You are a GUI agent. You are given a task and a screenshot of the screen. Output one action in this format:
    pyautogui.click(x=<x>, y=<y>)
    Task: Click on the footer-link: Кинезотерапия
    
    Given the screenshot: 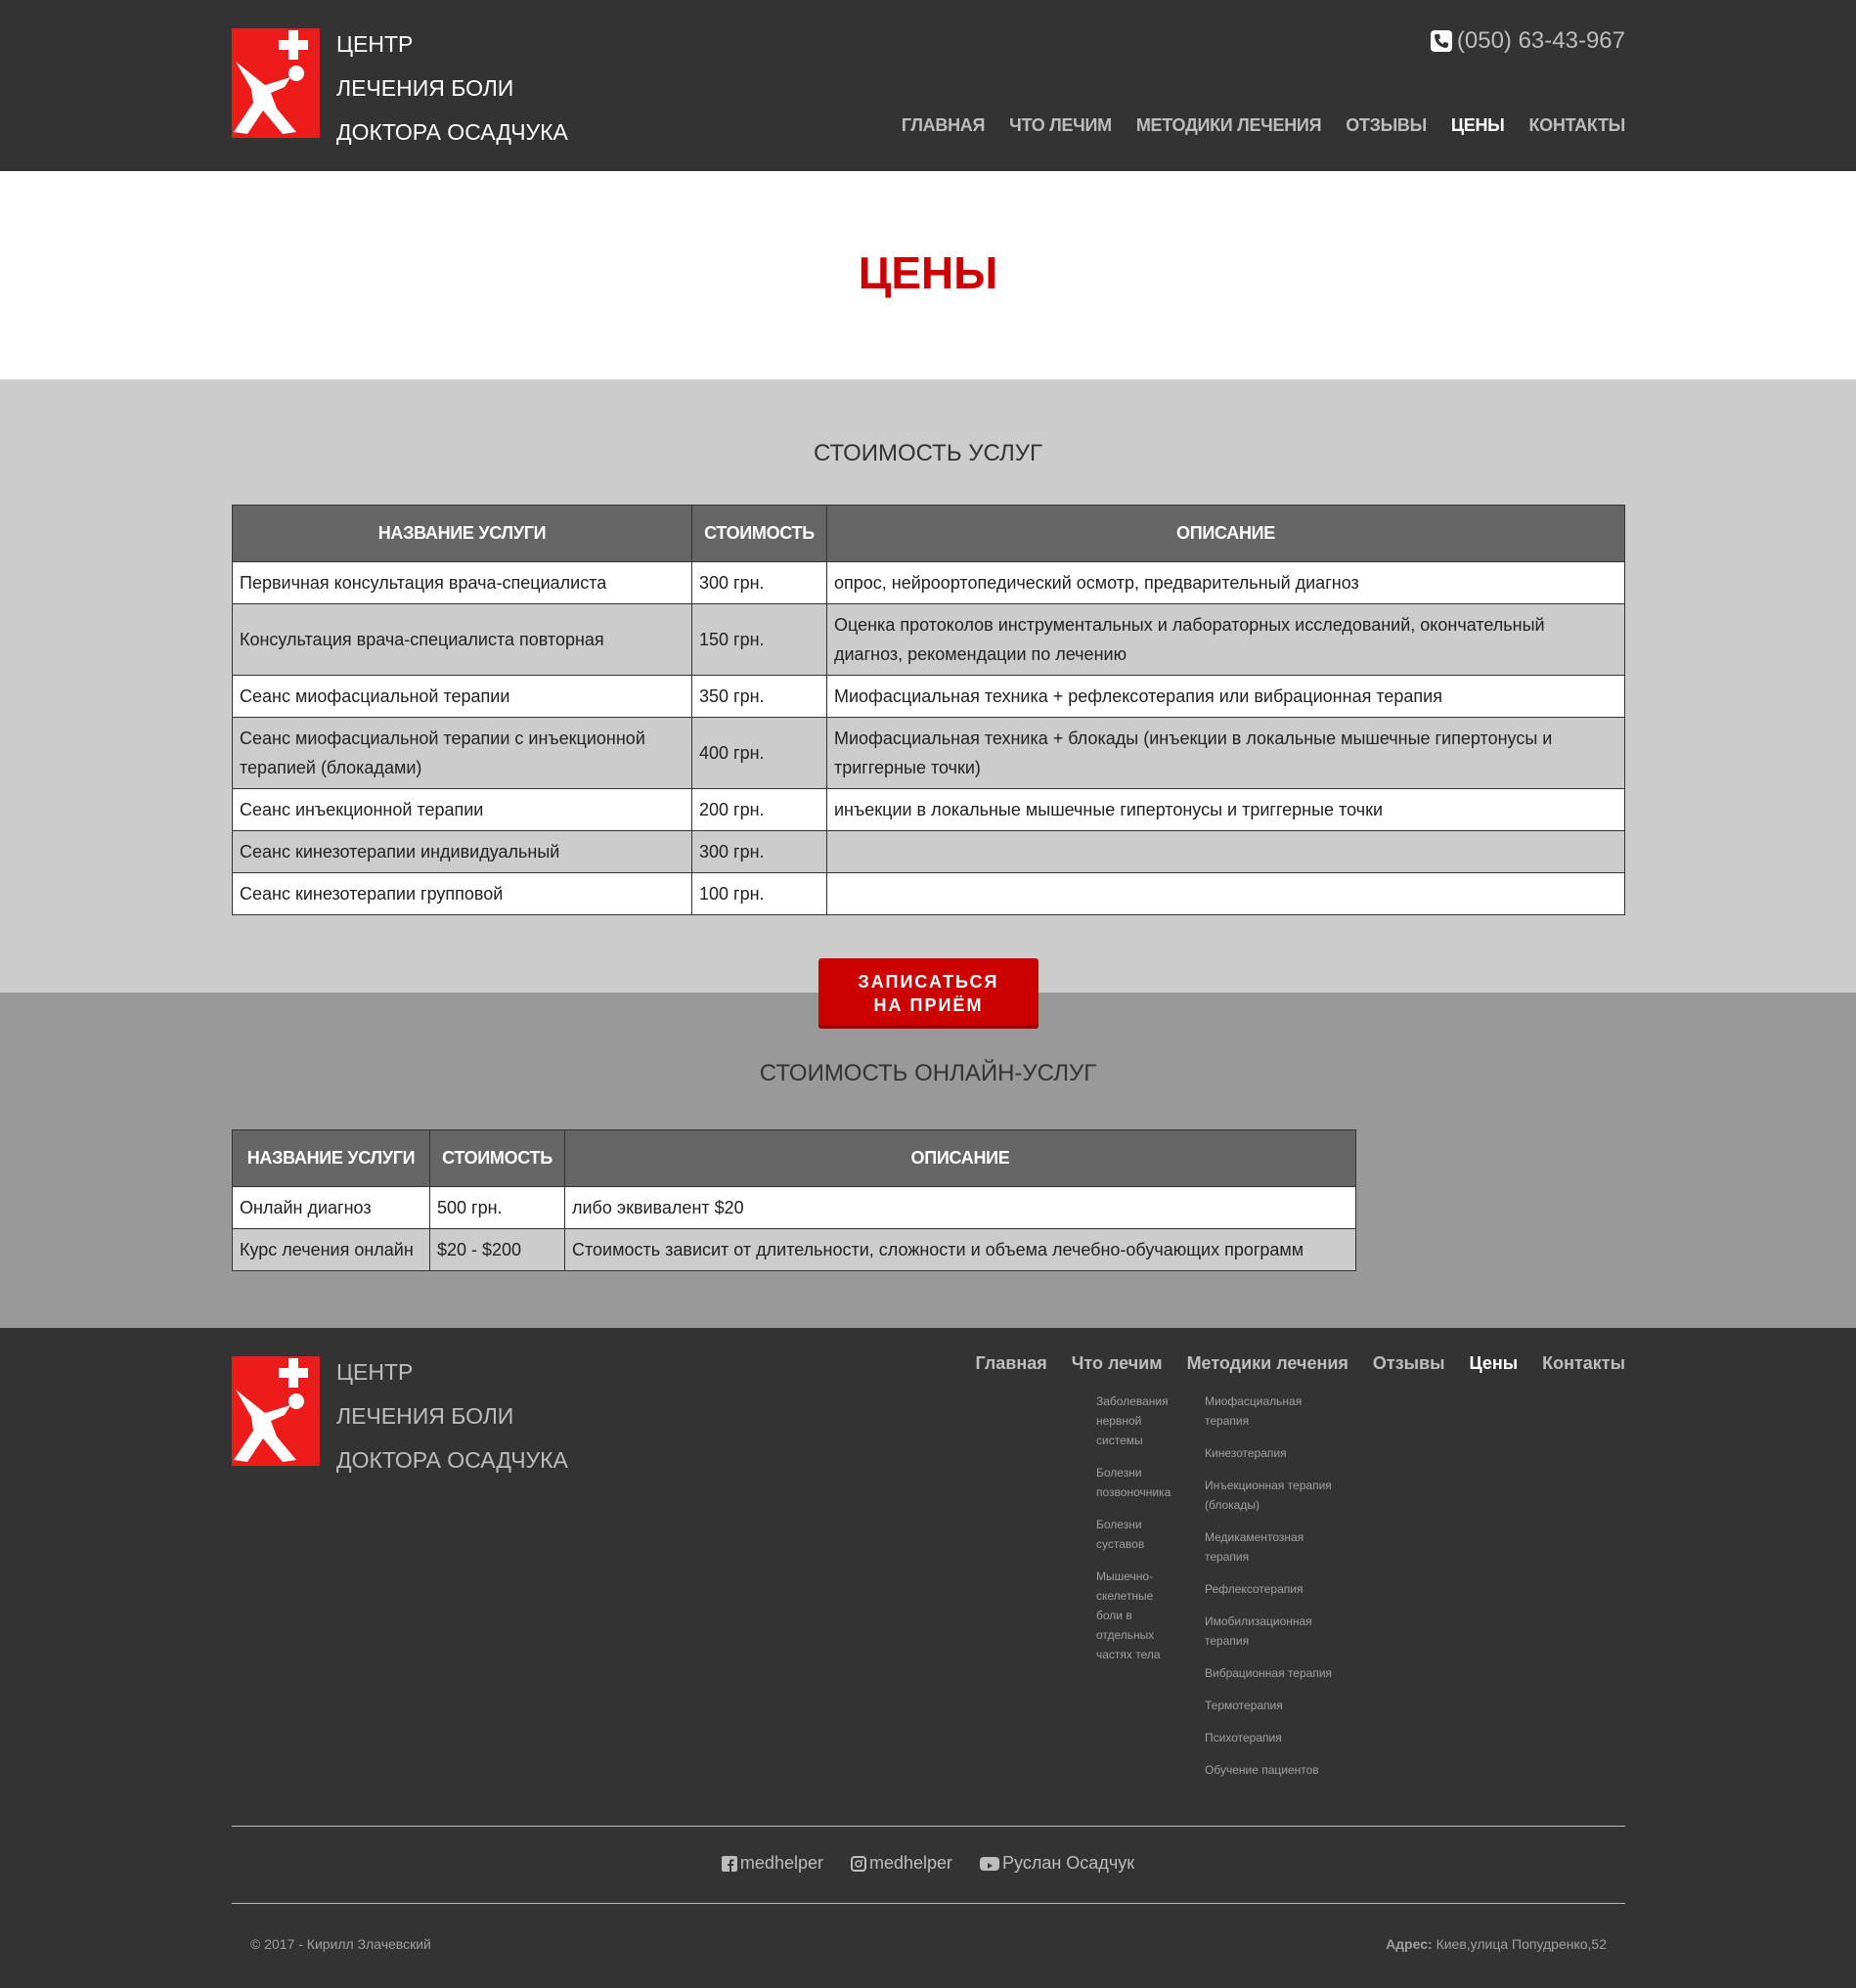 What is the action you would take?
    pyautogui.click(x=1273, y=1453)
    